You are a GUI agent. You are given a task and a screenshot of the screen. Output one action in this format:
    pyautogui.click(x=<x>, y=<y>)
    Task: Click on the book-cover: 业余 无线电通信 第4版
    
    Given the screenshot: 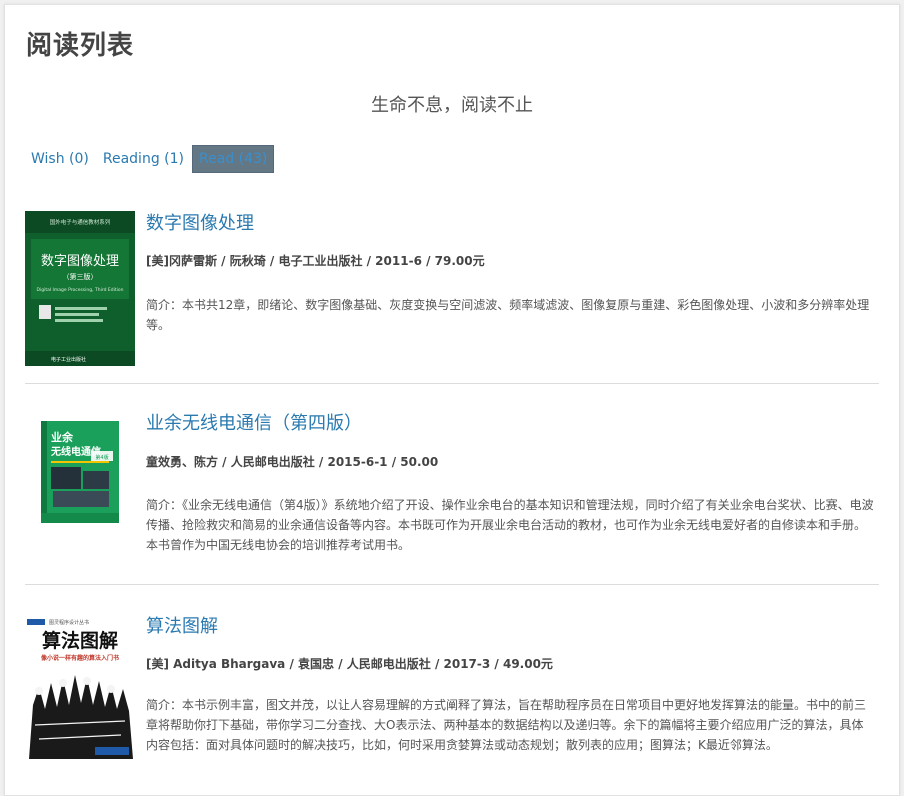 What is the action you would take?
    pyautogui.click(x=80, y=472)
    